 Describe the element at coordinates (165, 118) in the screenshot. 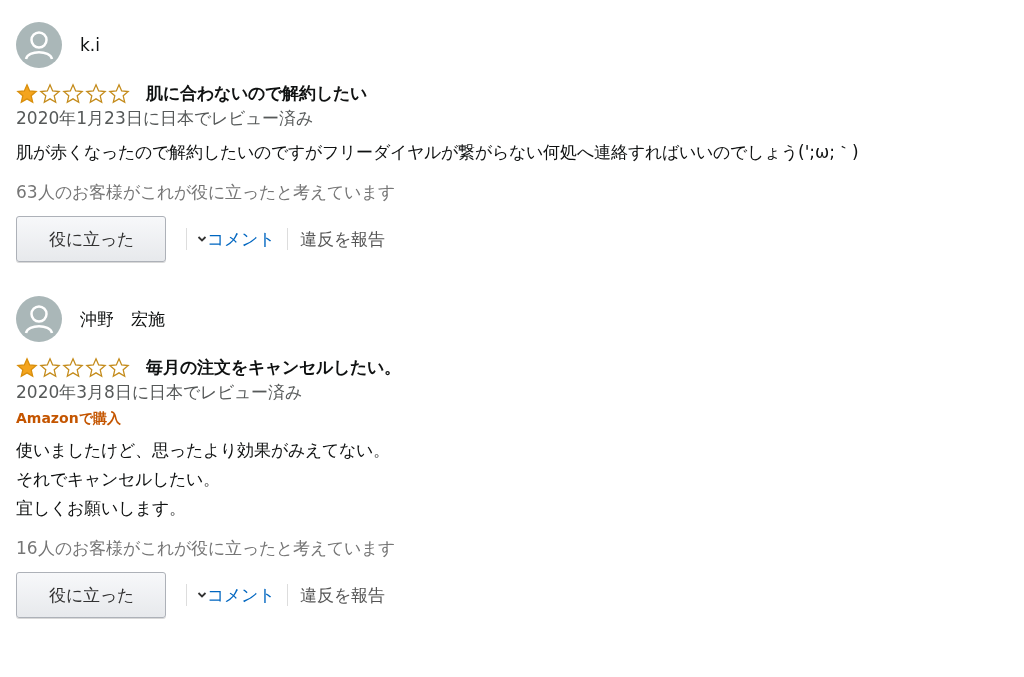

I see `review-date: 2020年1月23日に日本でレビュー済み` at that location.